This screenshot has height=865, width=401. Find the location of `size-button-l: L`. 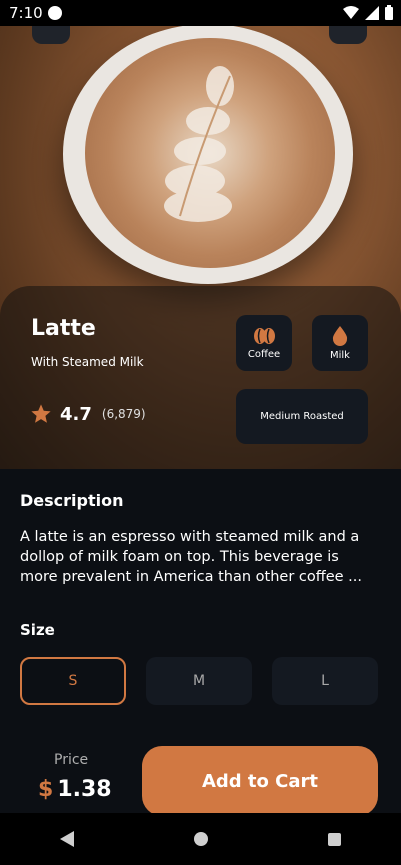

size-button-l: L is located at coordinates (325, 681).